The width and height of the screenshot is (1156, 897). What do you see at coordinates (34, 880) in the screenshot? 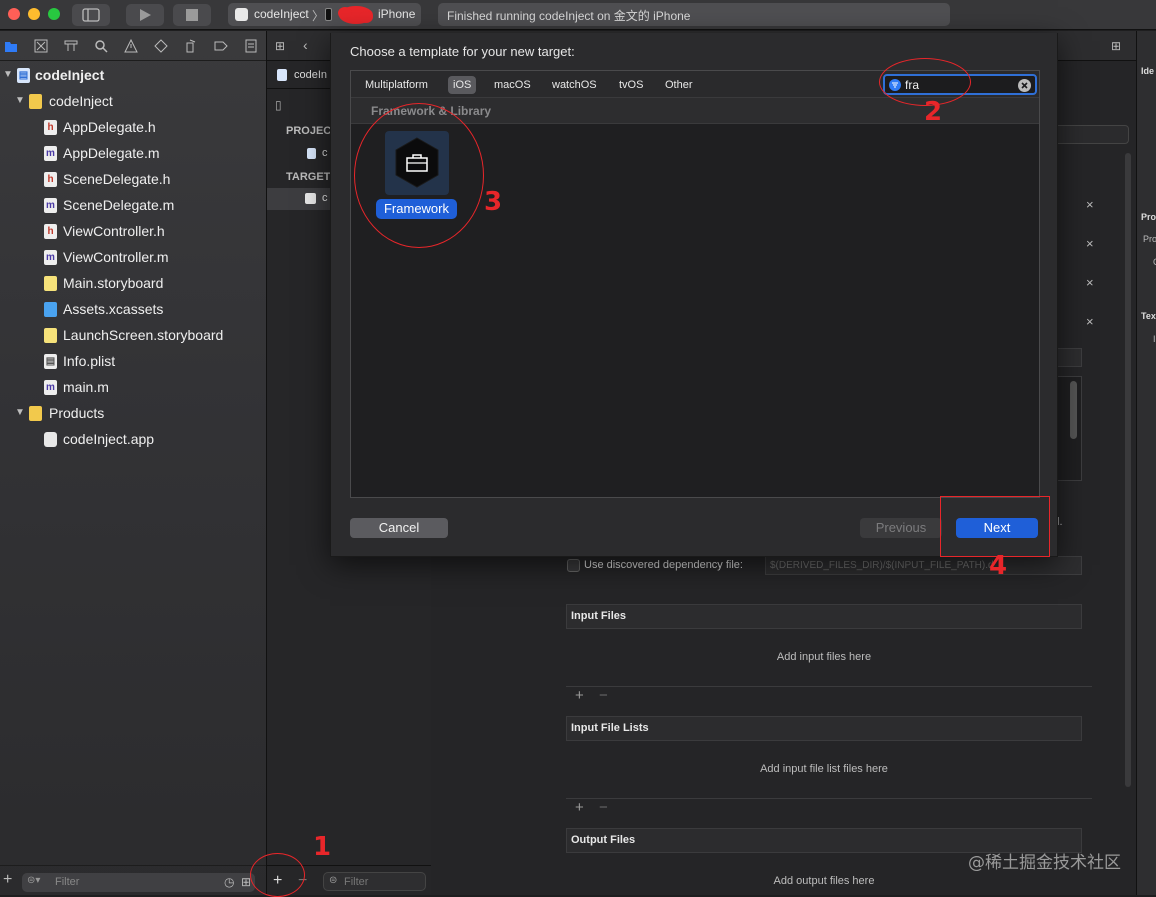
I see `filter-icon: ⊜▾` at bounding box center [34, 880].